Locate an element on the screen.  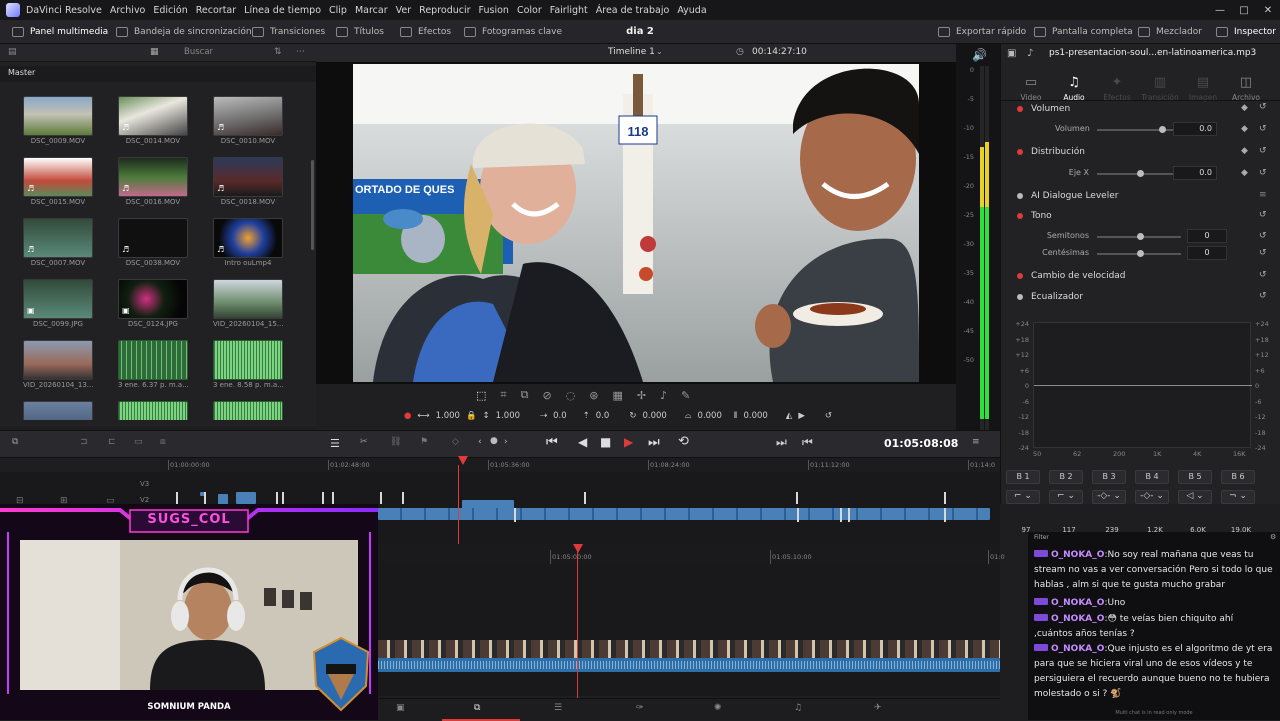
semitones-value: 0 is located at coordinates (1207, 236).